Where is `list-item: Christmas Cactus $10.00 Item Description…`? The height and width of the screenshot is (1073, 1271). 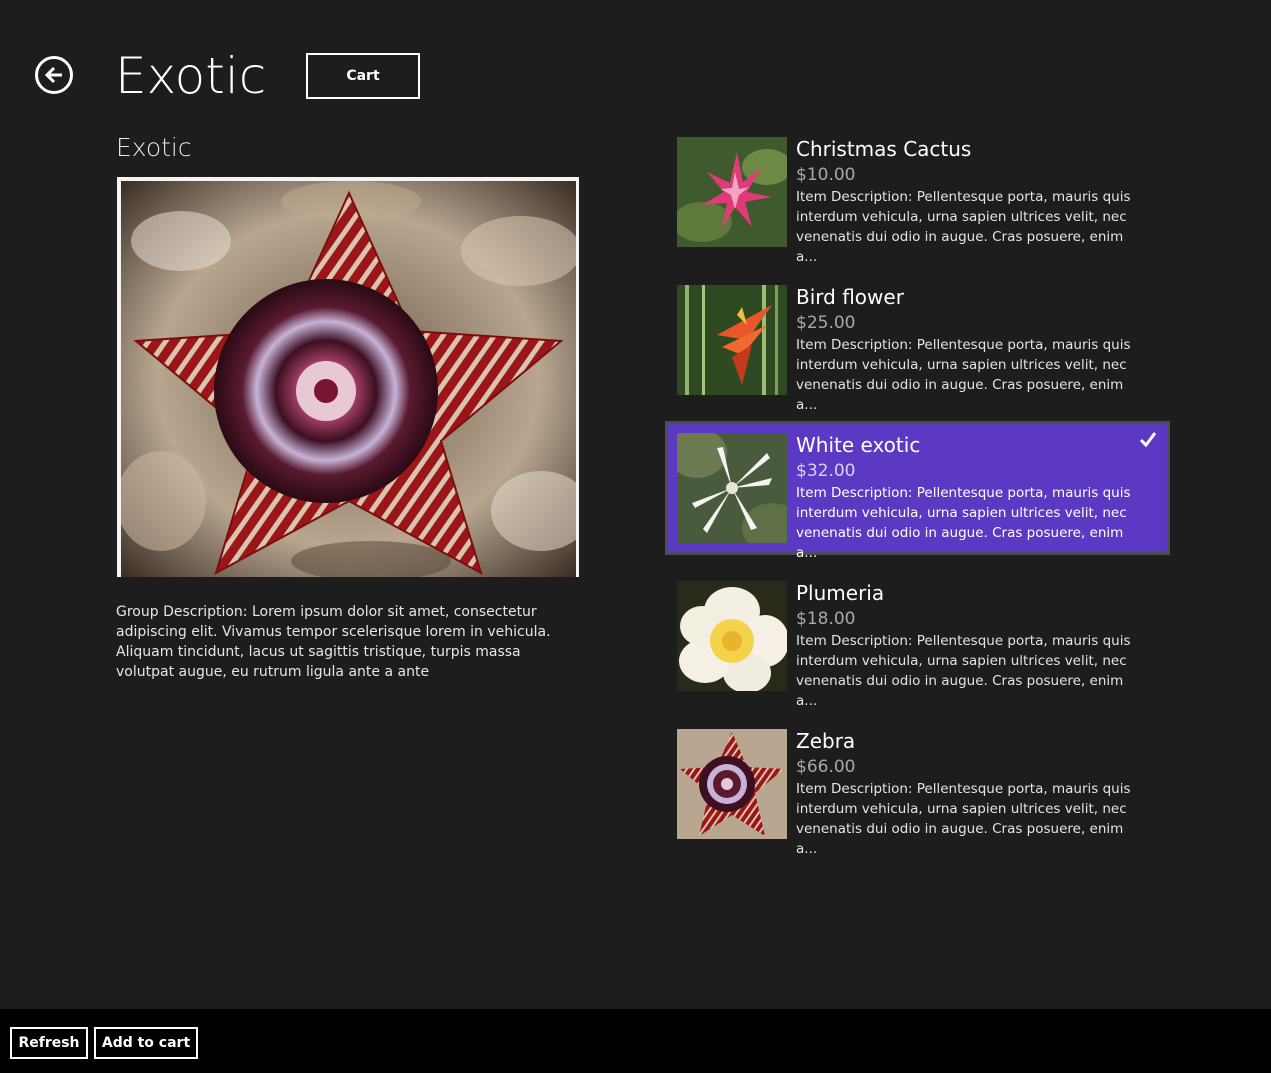 list-item: Christmas Cactus $10.00 Item Description… is located at coordinates (917, 195).